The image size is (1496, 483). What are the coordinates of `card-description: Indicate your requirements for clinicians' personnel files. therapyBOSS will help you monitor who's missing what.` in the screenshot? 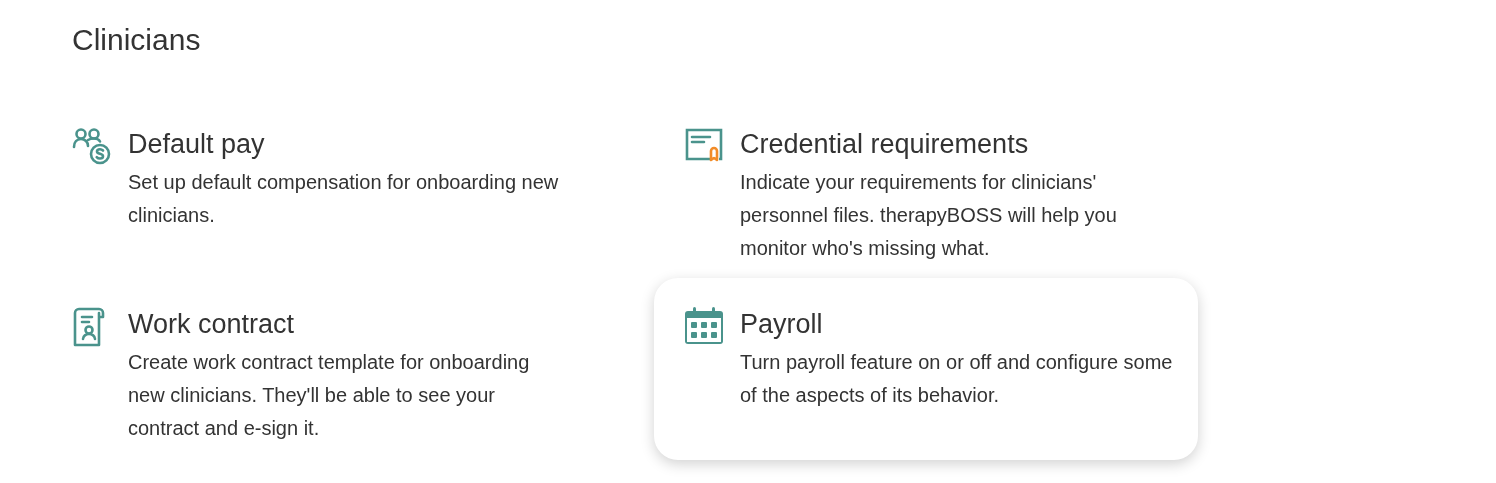 It's located at (929, 215).